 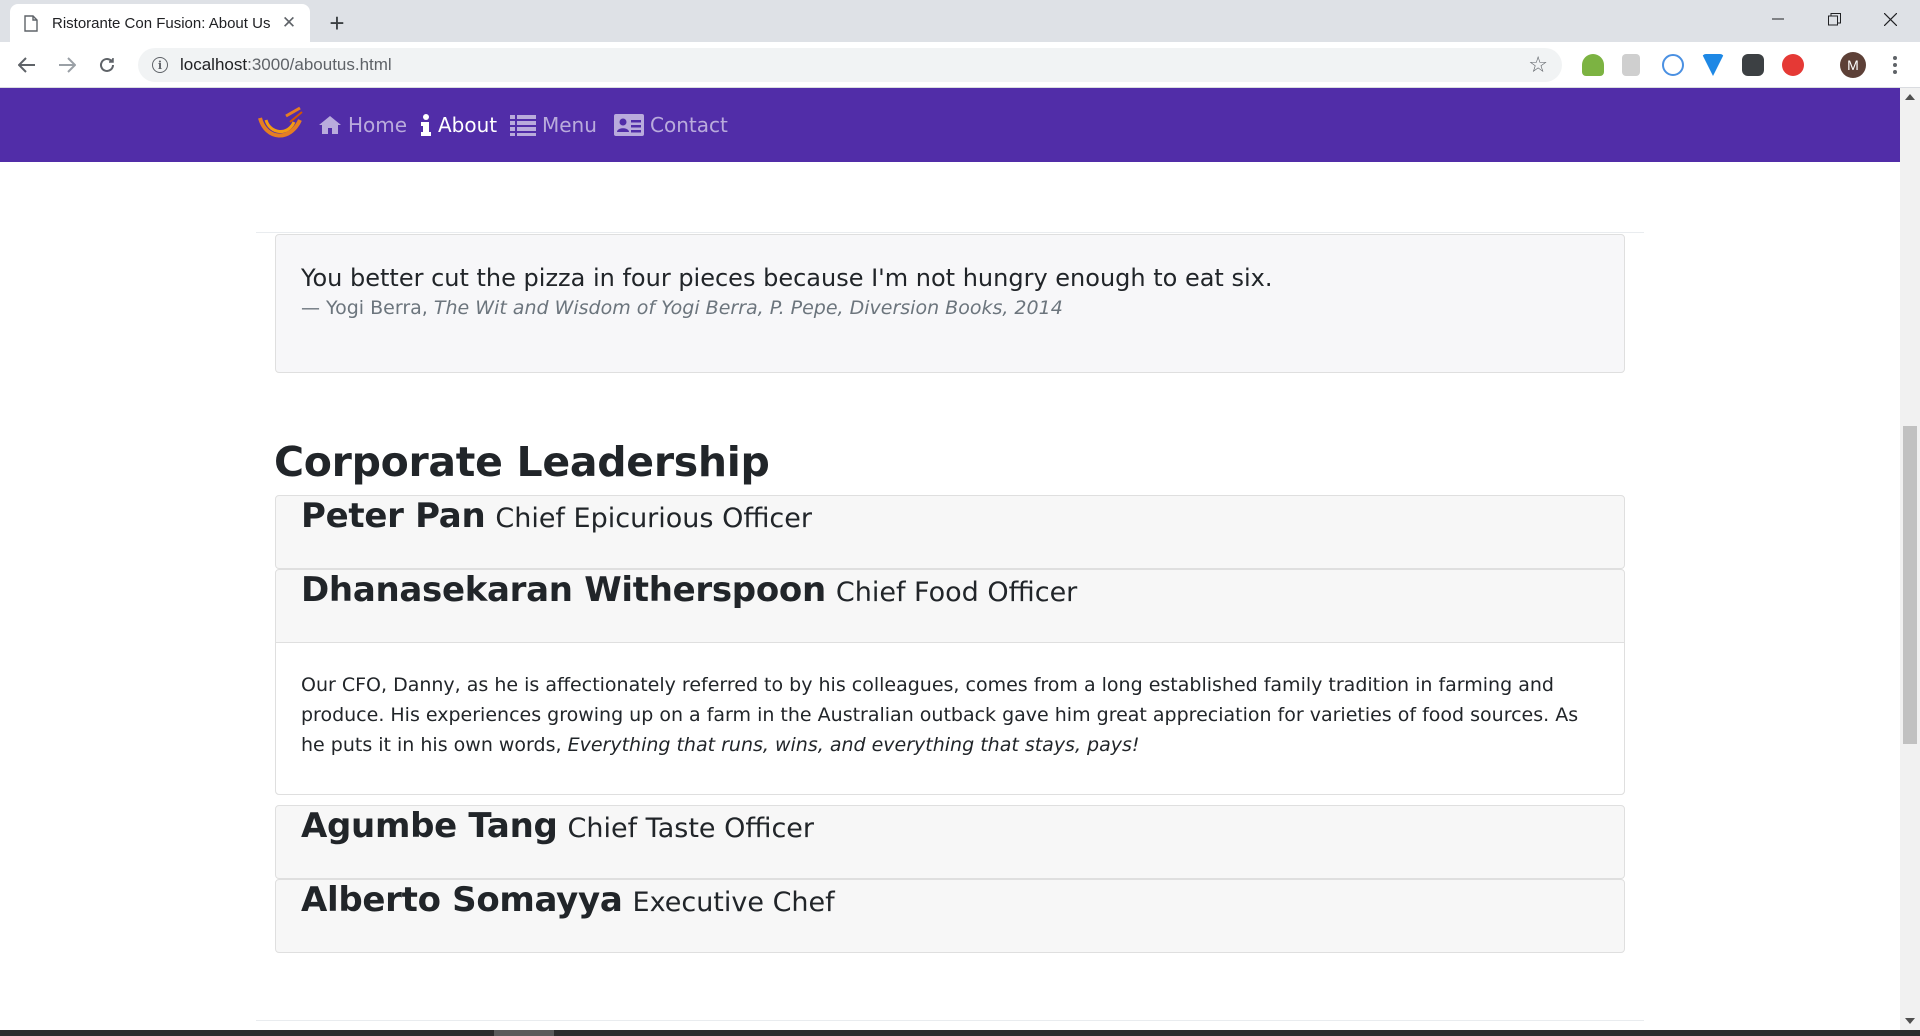 I want to click on address-card-icon, so click(x=629, y=125).